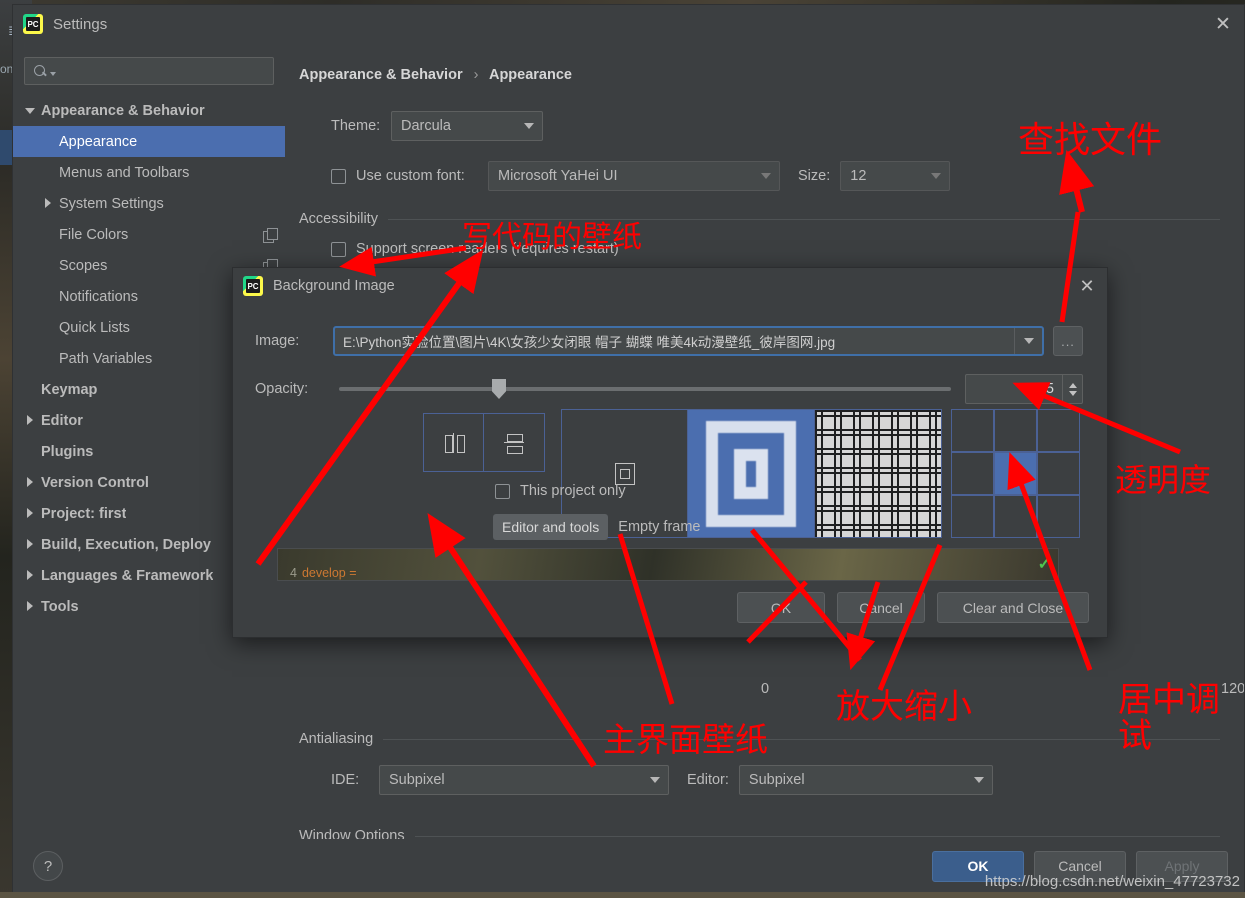 The height and width of the screenshot is (898, 1245). I want to click on opacity-row: Opacity: 25, so click(670, 389).